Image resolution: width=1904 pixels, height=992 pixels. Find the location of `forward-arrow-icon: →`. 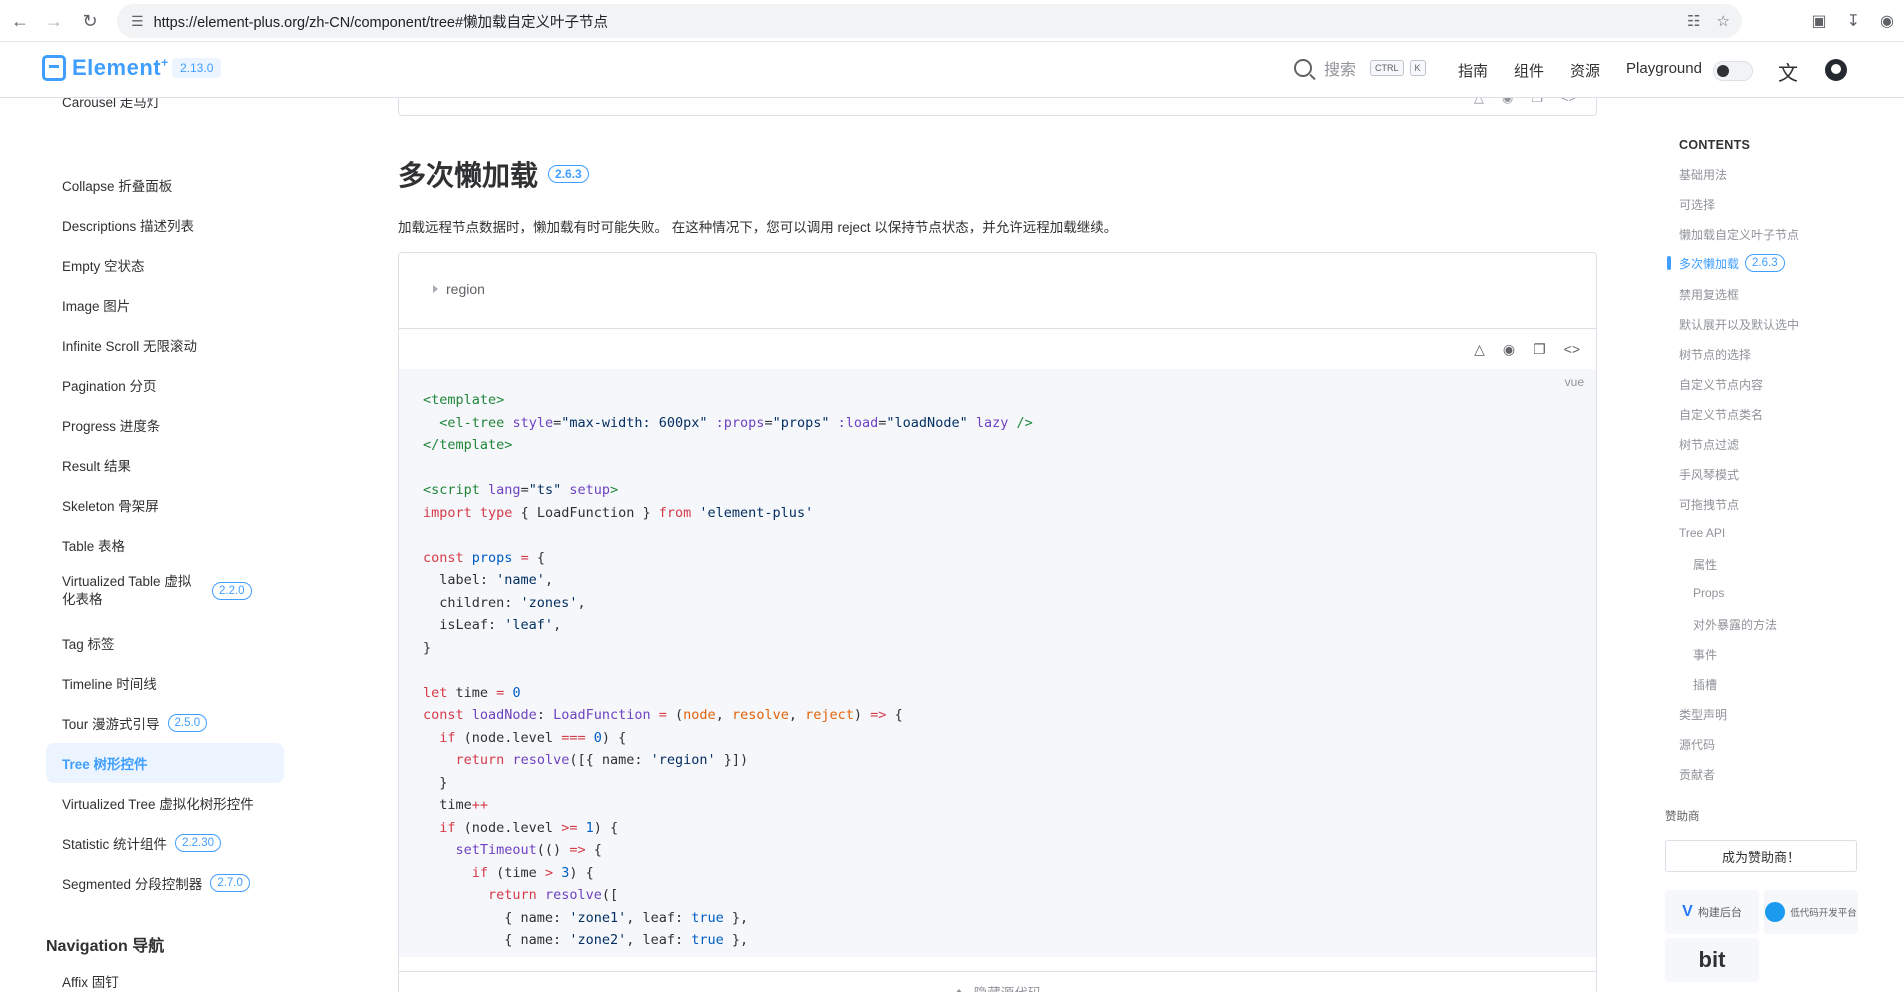

forward-arrow-icon: → is located at coordinates (54, 21).